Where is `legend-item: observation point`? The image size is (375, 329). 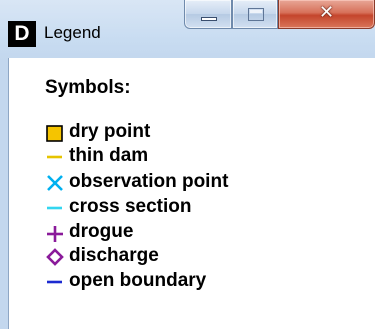 legend-item: observation point is located at coordinates (187, 182).